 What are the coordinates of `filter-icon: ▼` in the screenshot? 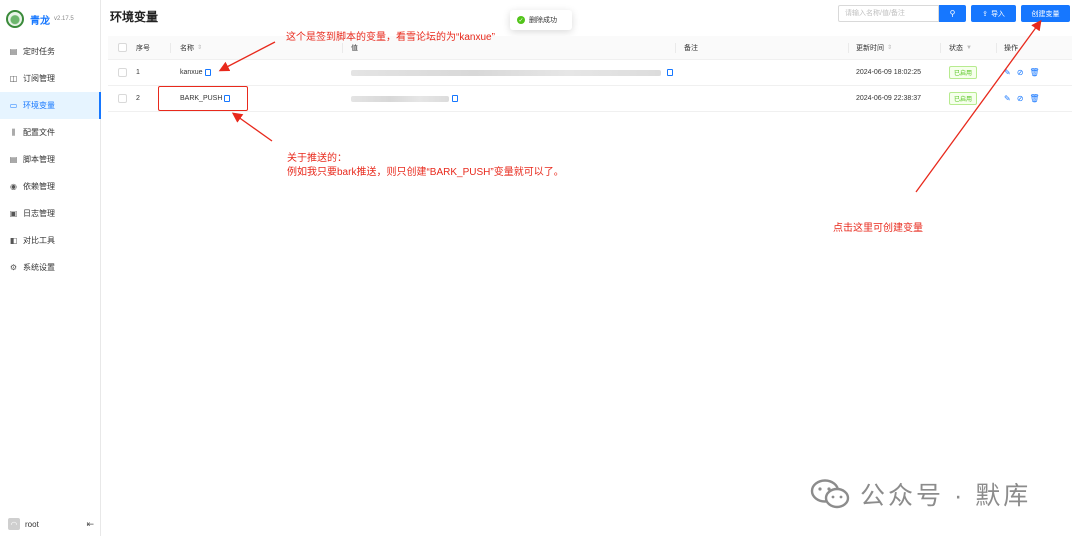 It's located at (969, 47).